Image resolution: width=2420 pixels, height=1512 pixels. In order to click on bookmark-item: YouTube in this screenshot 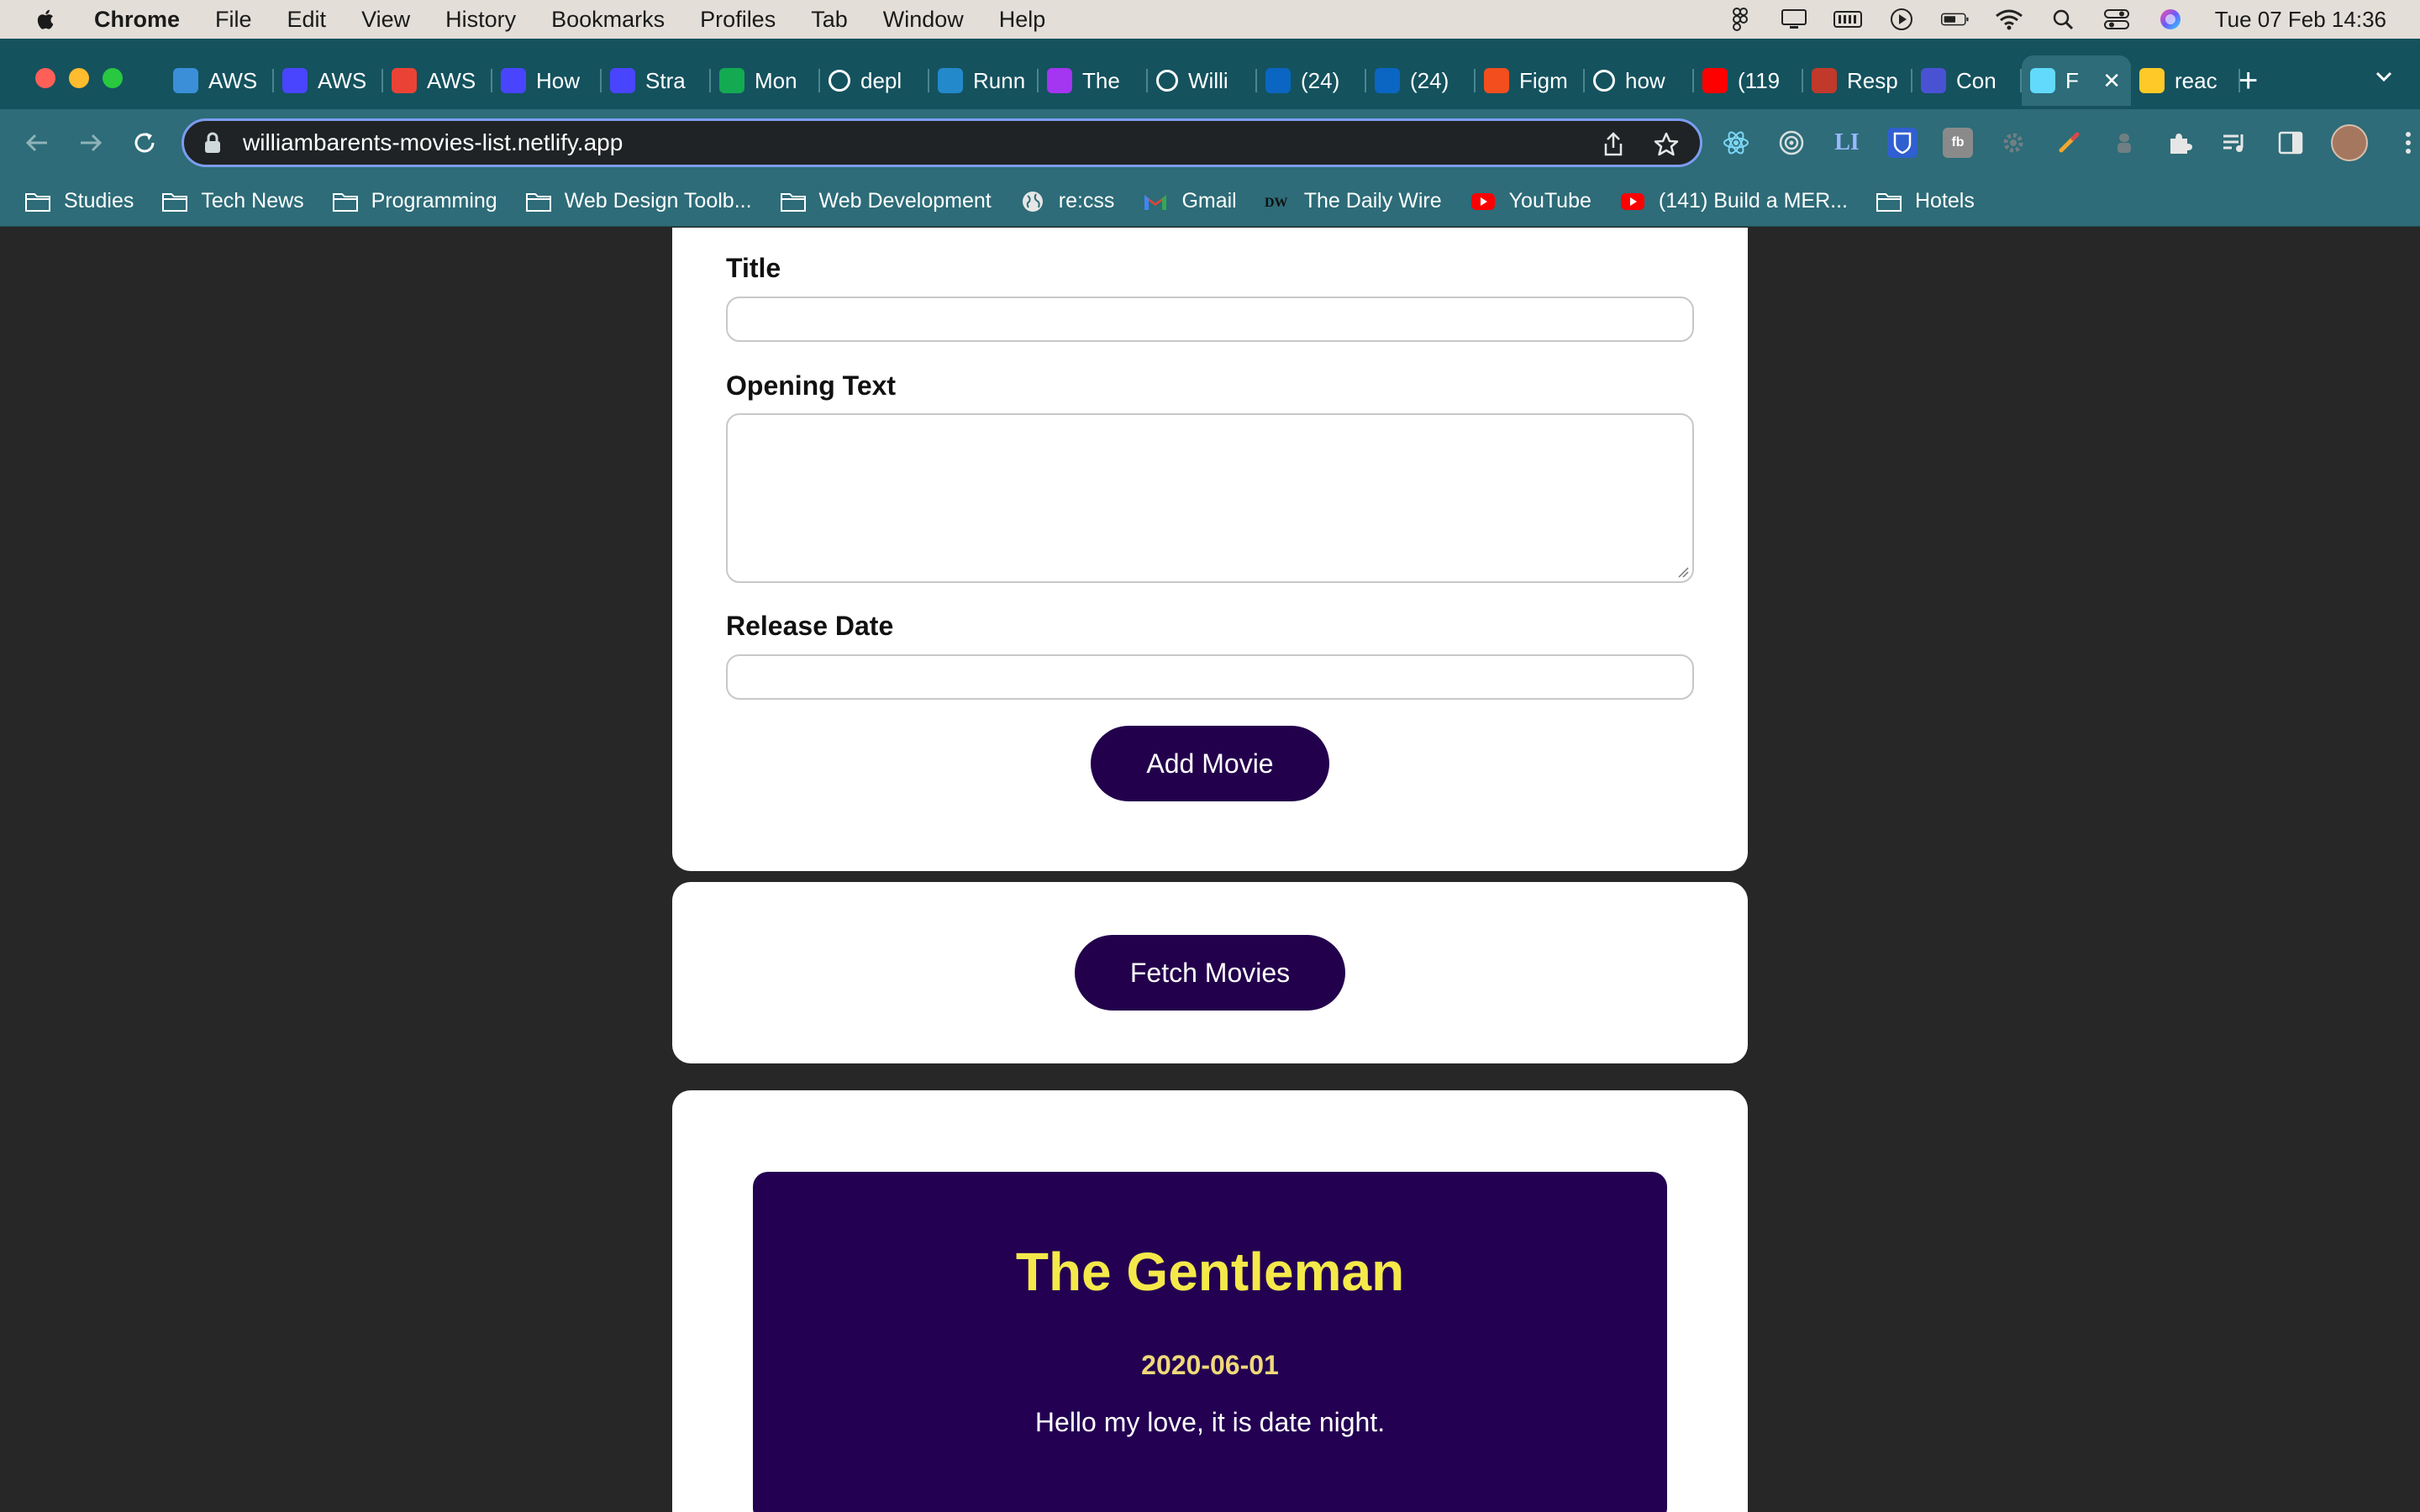, I will do `click(1530, 201)`.